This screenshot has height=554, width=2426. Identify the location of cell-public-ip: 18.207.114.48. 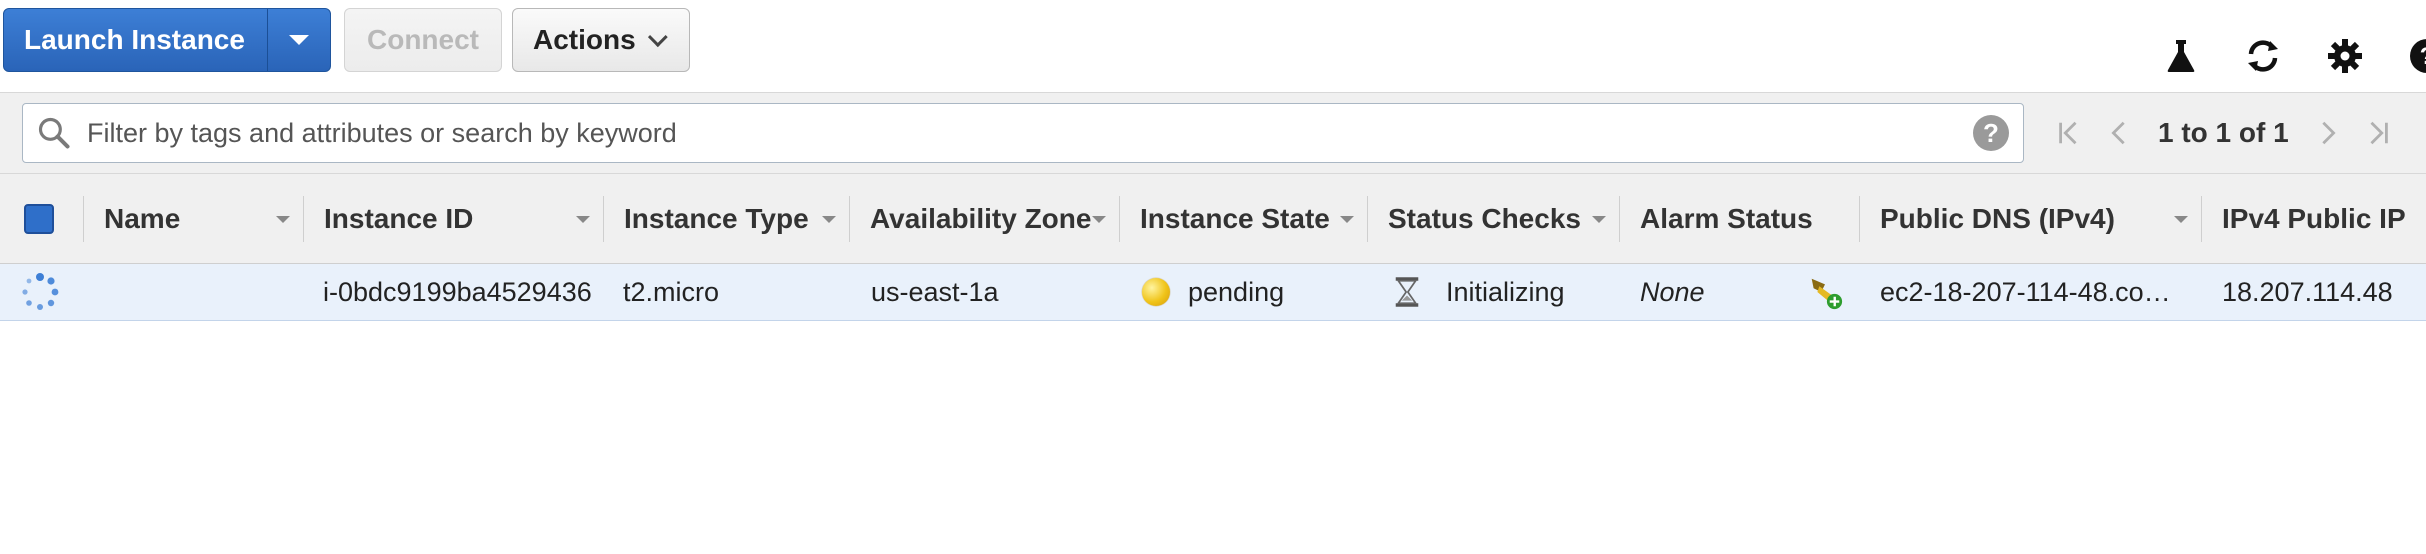
(2307, 291).